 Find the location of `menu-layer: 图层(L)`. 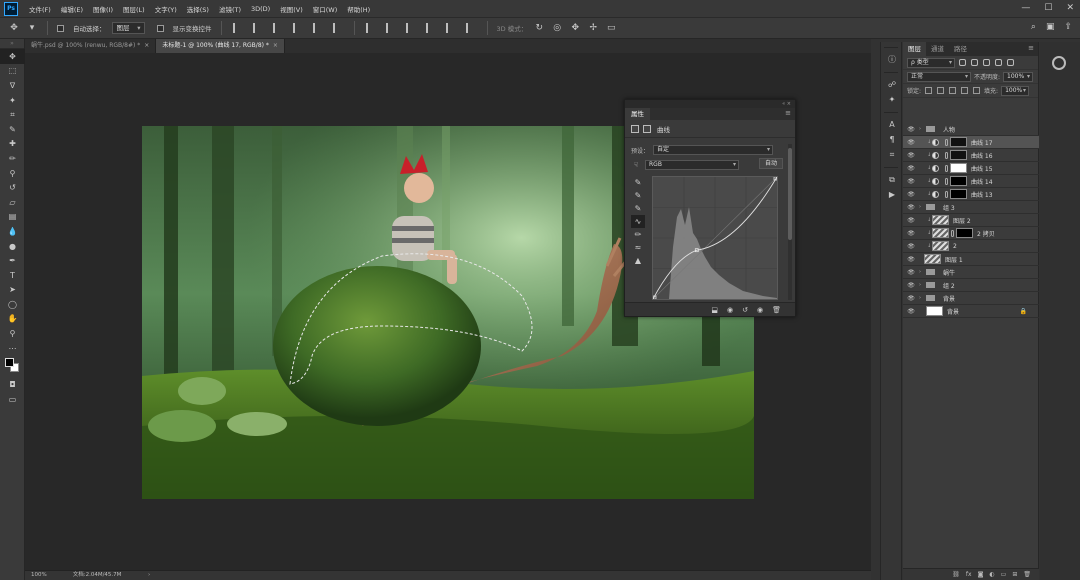

menu-layer: 图层(L) is located at coordinates (134, 9).